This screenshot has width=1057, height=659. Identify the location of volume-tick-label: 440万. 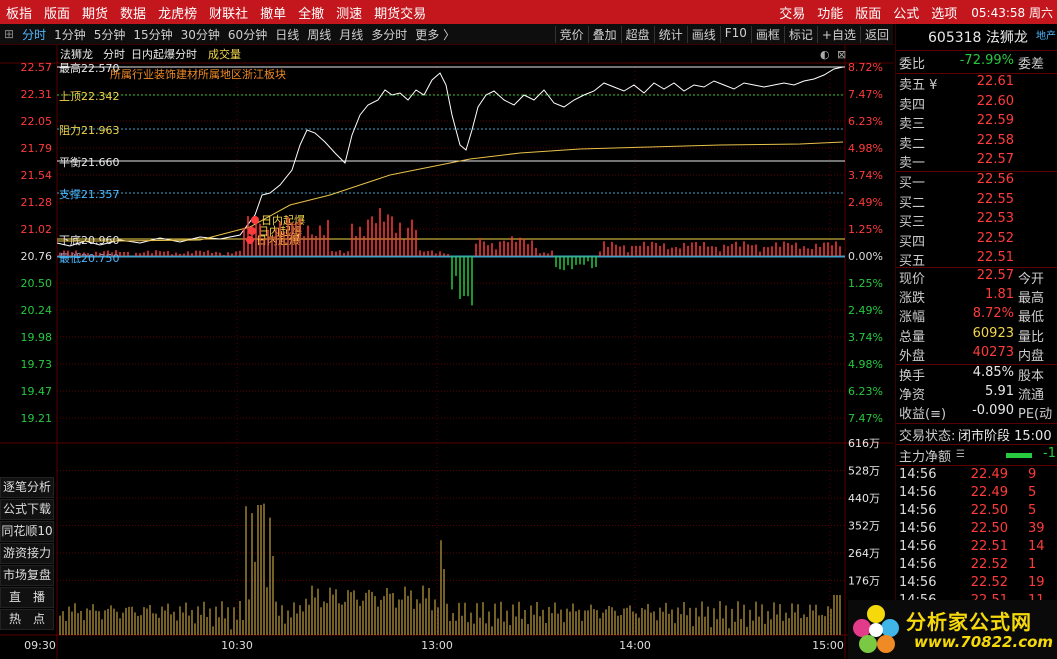
(864, 498).